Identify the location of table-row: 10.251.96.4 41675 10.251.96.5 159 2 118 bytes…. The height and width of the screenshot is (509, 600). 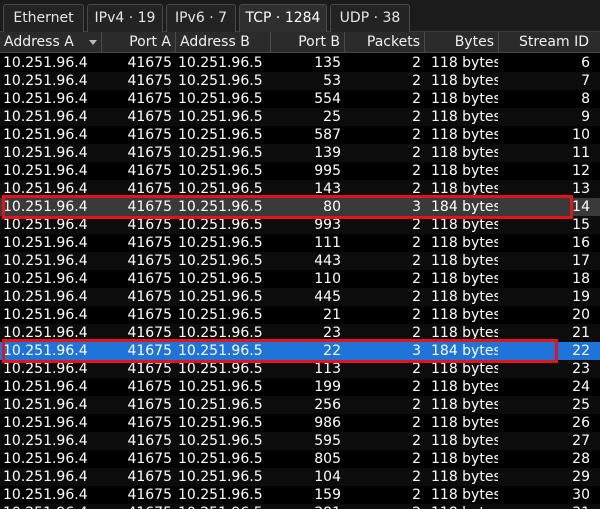
(300, 495).